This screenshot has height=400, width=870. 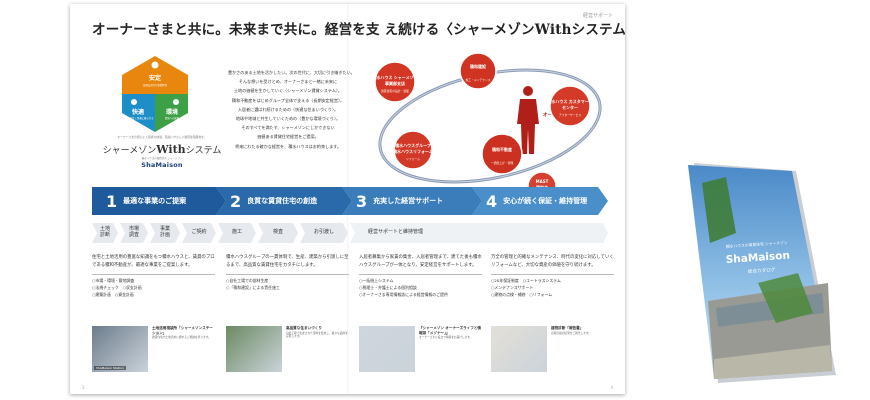 What do you see at coordinates (571, 332) in the screenshot?
I see `caption-body: 定期点検の結果をご報告します。` at bounding box center [571, 332].